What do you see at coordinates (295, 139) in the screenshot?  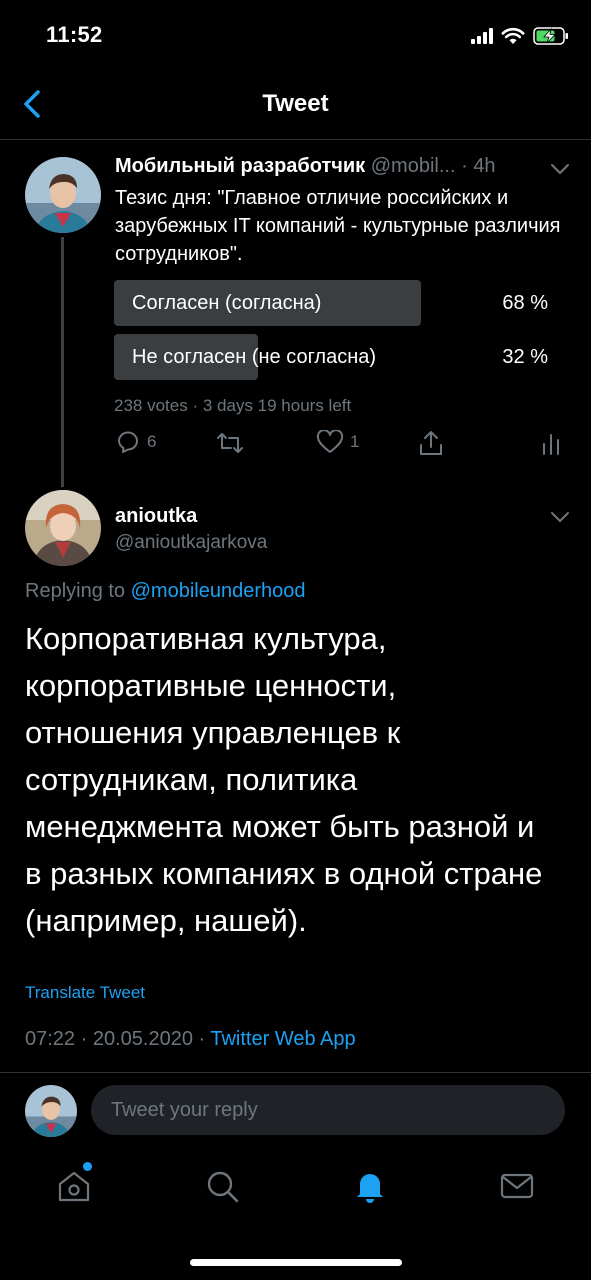 I see `nav-divider` at bounding box center [295, 139].